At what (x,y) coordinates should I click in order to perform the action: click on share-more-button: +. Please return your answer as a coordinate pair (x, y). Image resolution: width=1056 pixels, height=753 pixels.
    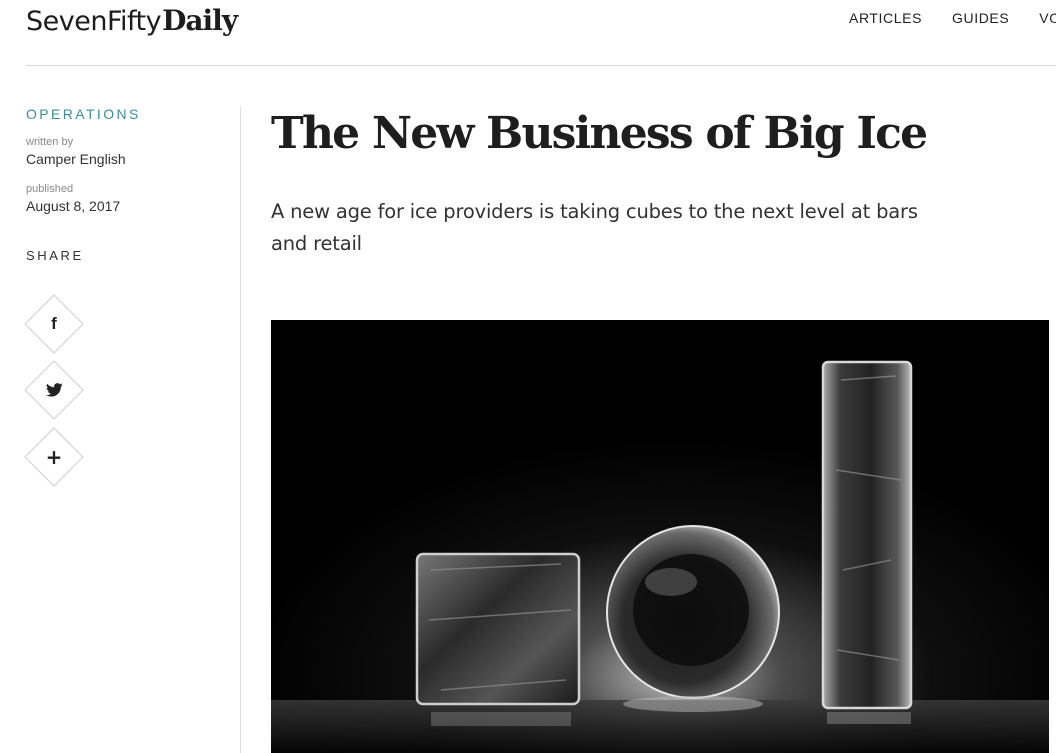
    Looking at the image, I should click on (54, 457).